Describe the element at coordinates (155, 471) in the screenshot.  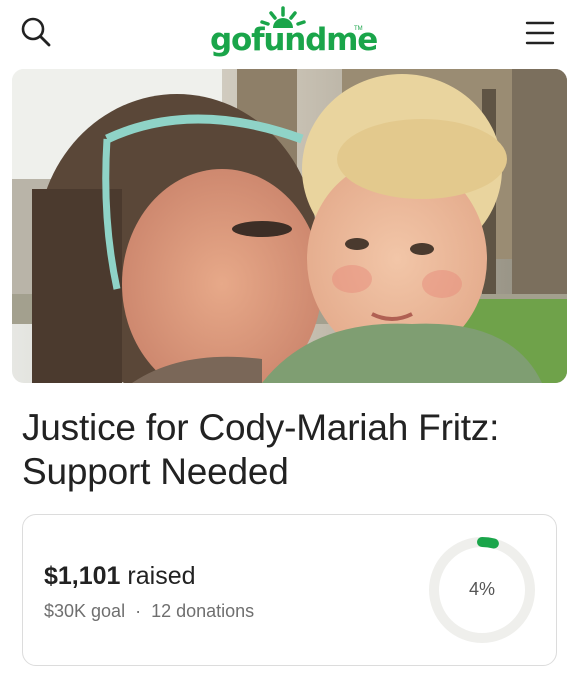
I see `campaign-title-line2: Support Needed` at that location.